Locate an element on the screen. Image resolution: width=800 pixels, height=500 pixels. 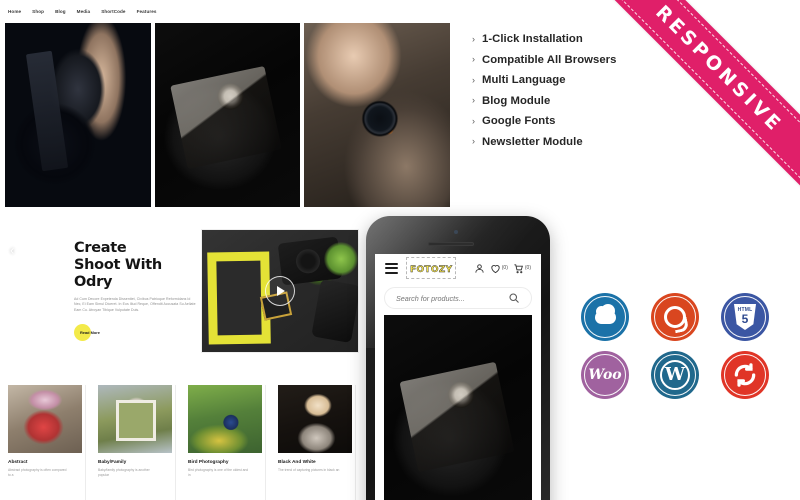
play-icon is located at coordinates (281, 291).